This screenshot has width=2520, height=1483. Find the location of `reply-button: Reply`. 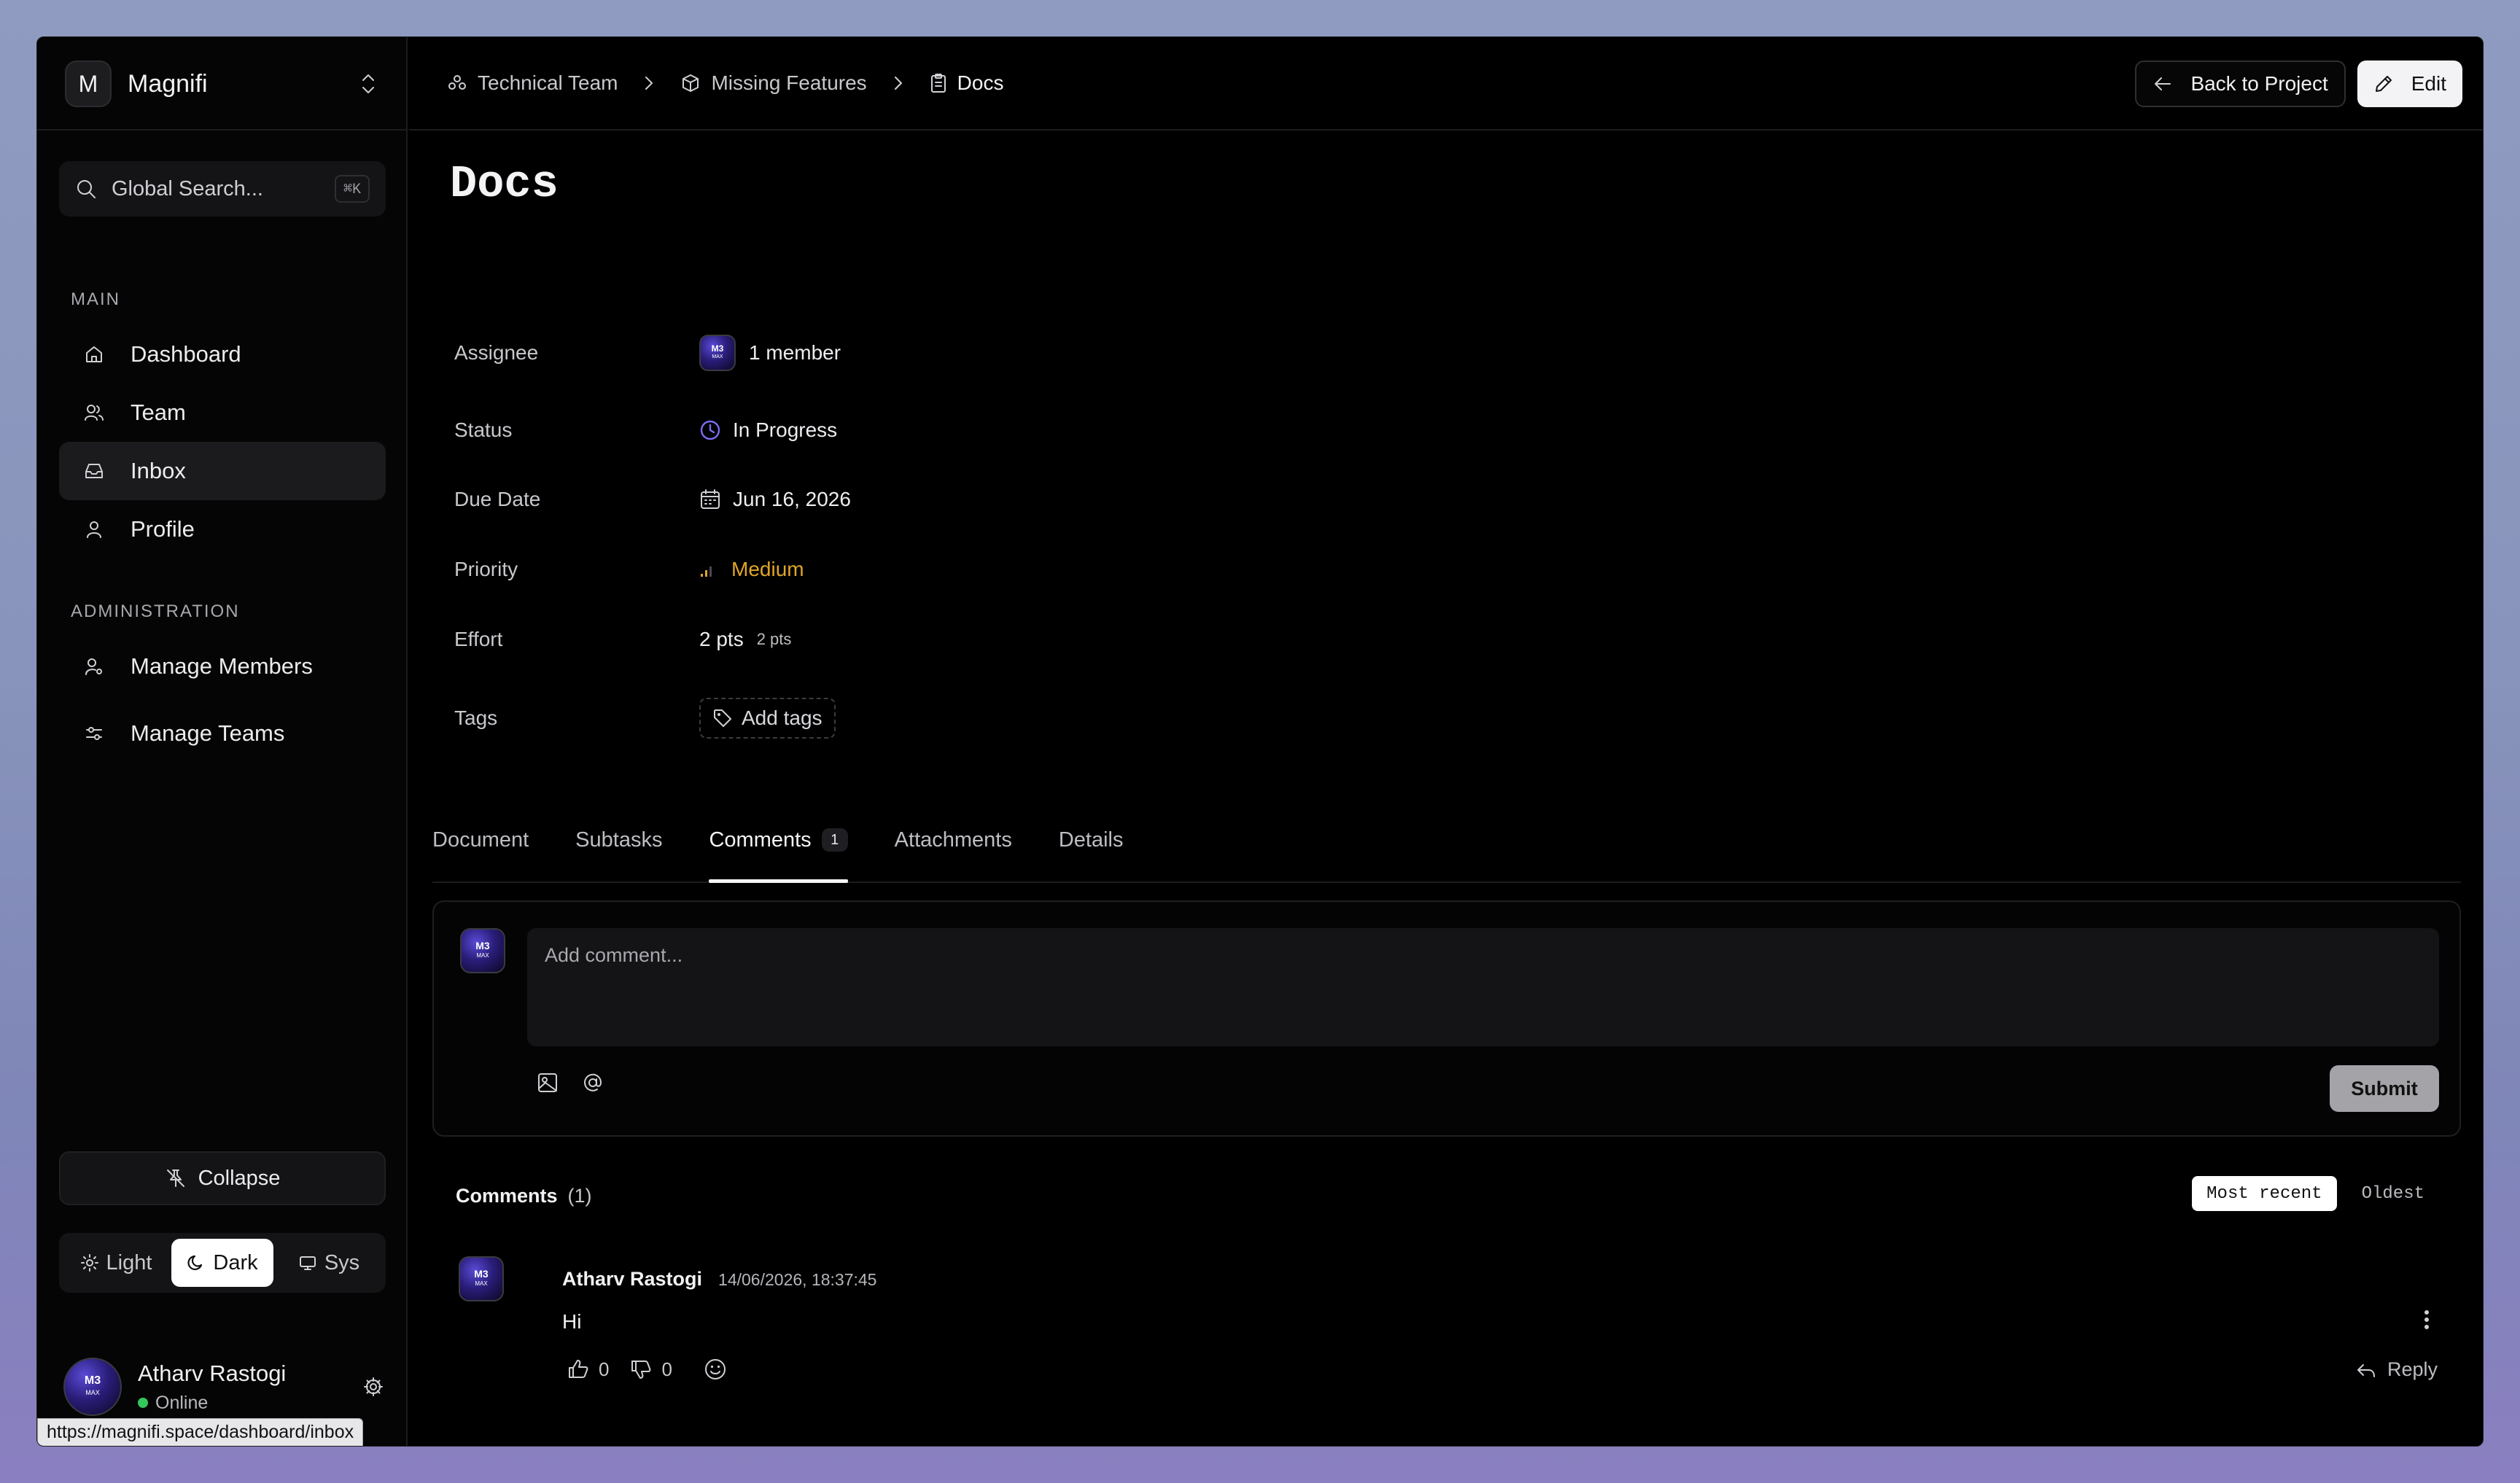

reply-button: Reply is located at coordinates (2396, 1369).